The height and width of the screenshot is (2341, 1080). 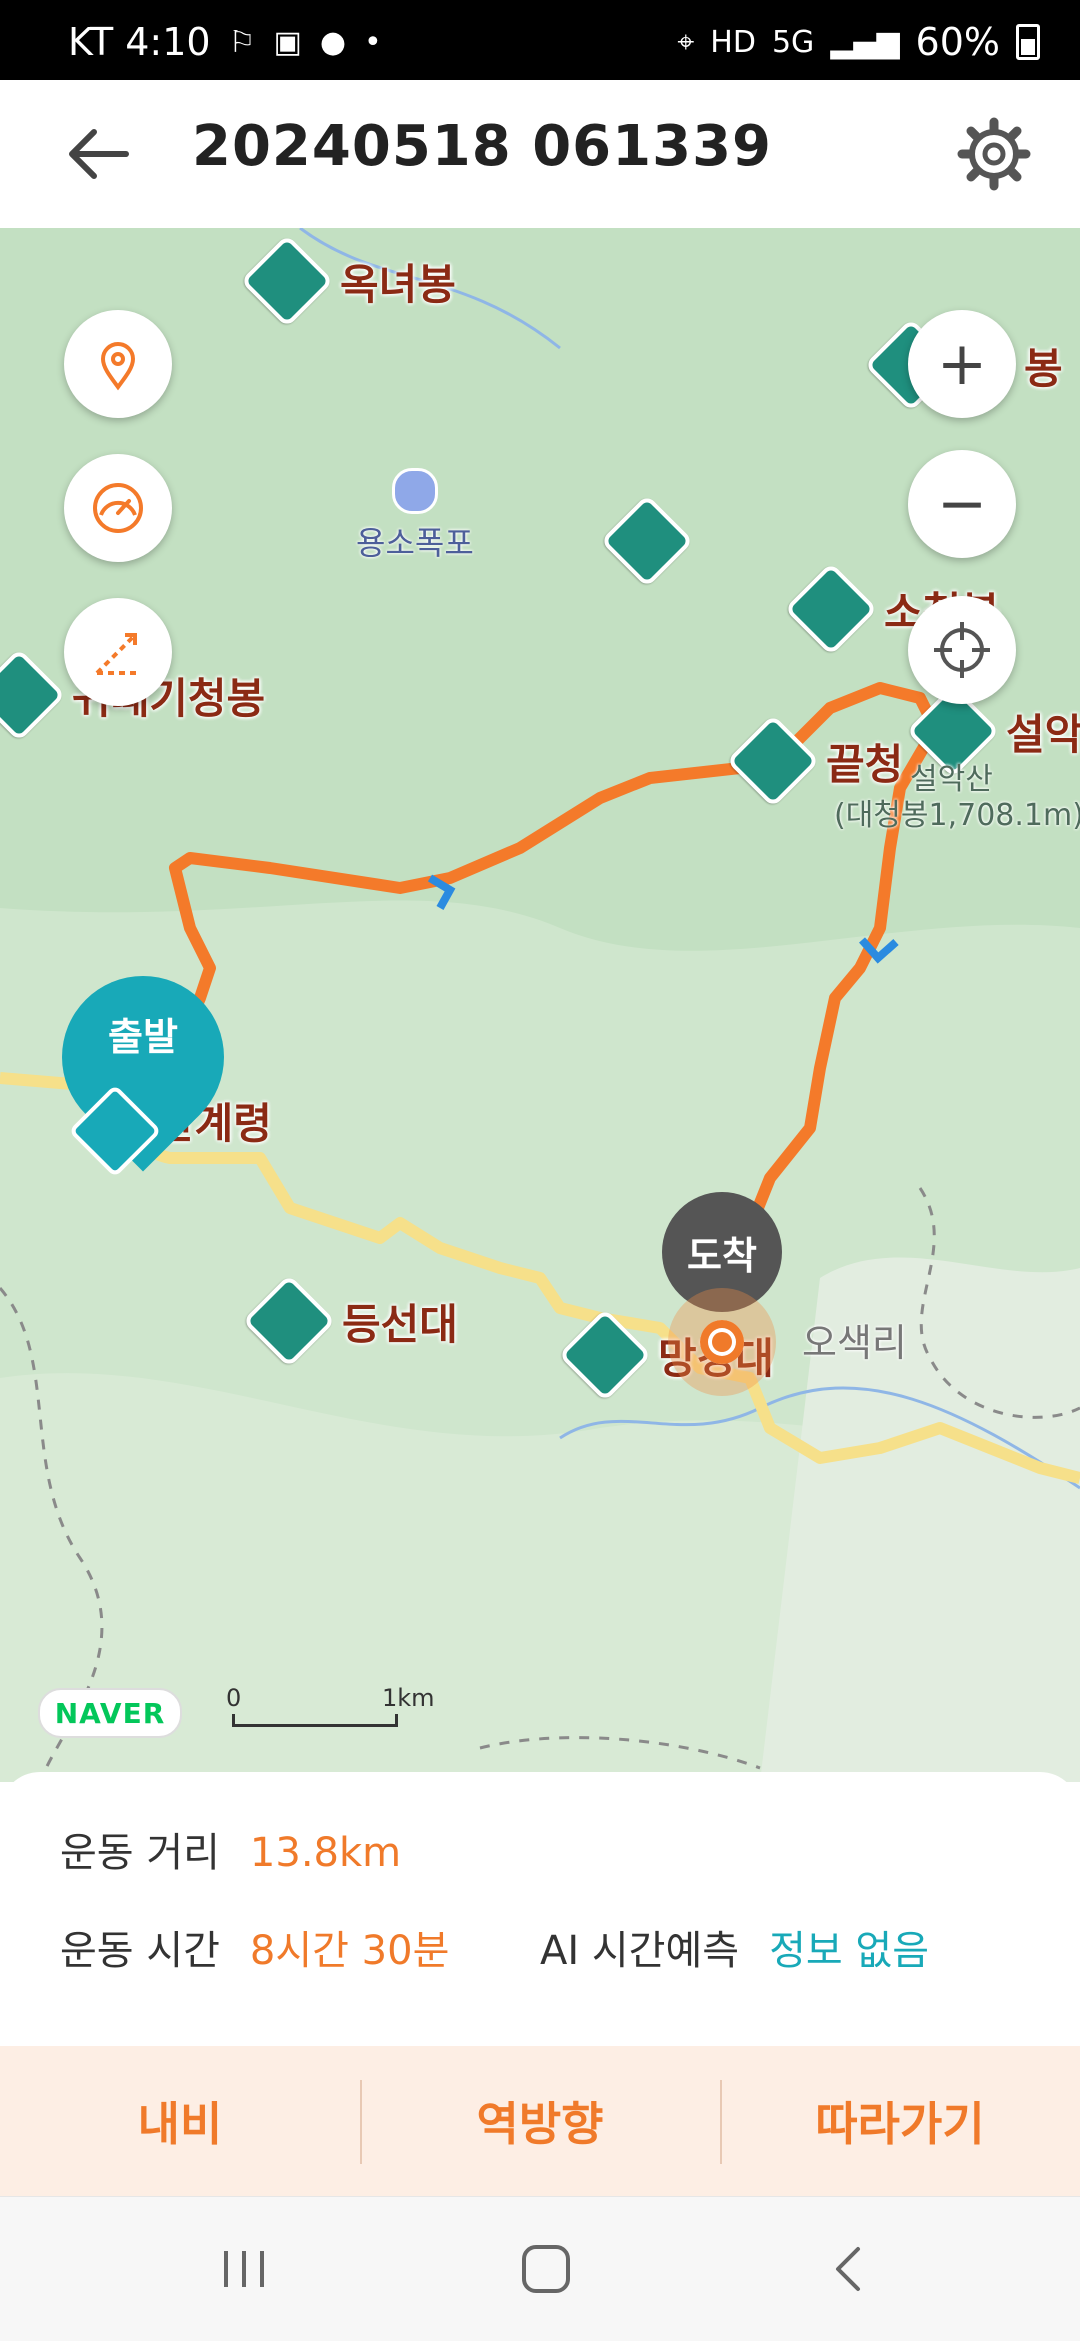 I want to click on ai-prediction-label: AI 시간예측, so click(x=640, y=1951).